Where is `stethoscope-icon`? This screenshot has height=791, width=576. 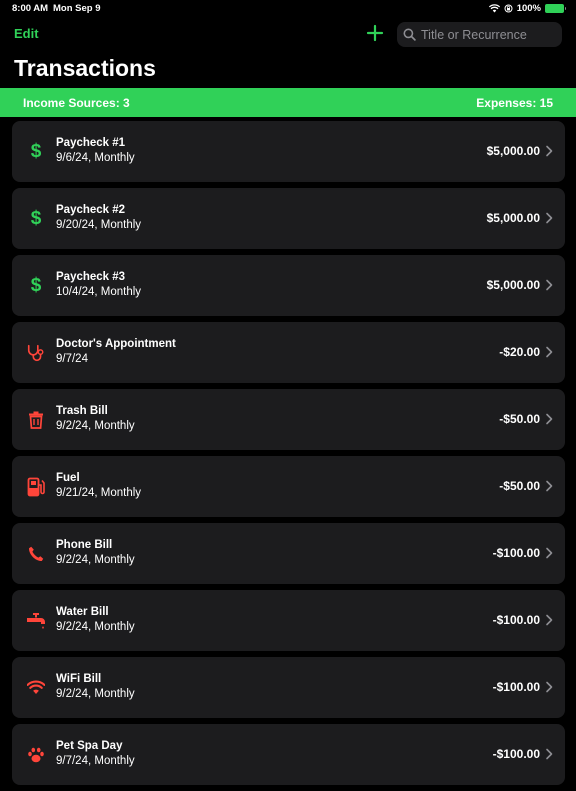 stethoscope-icon is located at coordinates (36, 353).